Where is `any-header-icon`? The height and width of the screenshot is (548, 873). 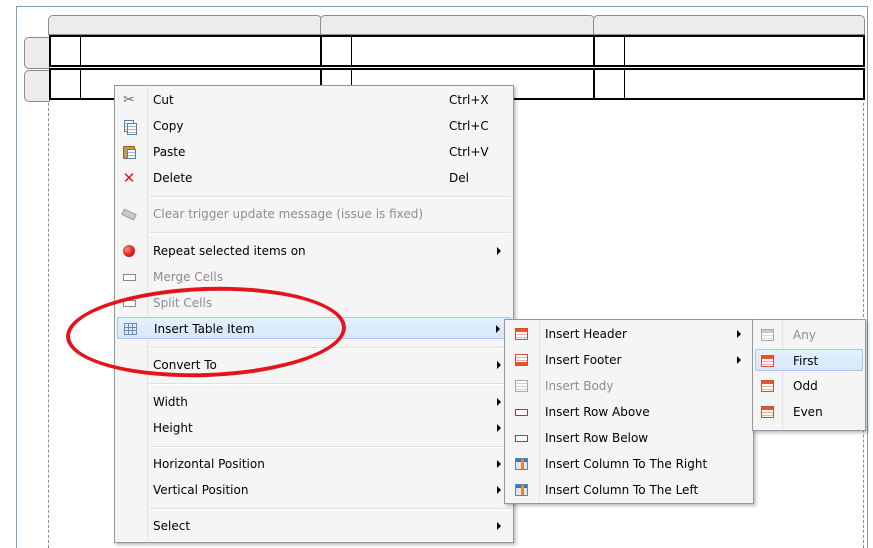
any-header-icon is located at coordinates (767, 335).